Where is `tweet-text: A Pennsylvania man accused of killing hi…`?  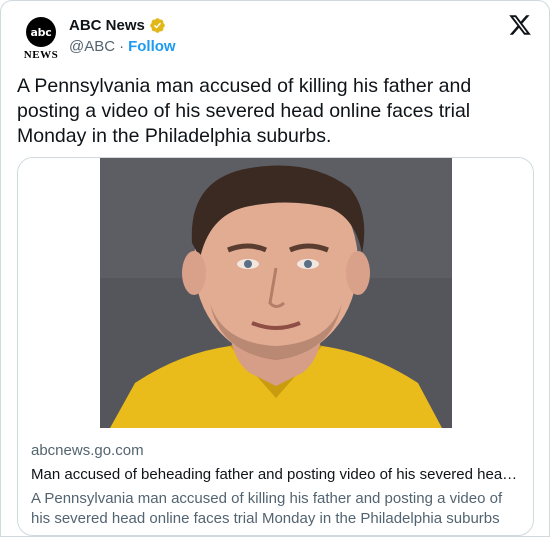 tweet-text: A Pennsylvania man accused of killing hi… is located at coordinates (244, 111).